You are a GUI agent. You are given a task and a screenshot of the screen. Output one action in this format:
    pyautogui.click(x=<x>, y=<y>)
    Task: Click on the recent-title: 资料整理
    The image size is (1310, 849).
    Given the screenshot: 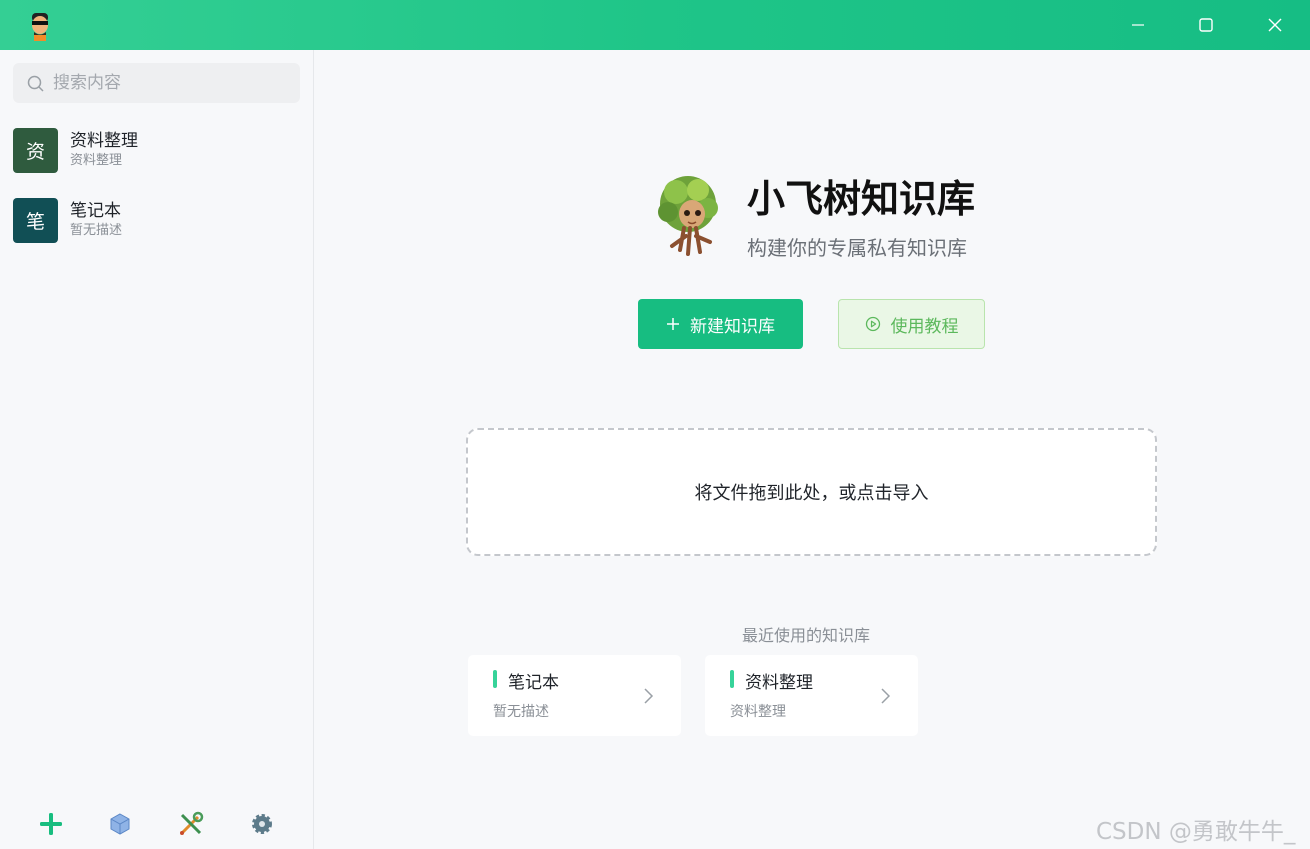 What is the action you would take?
    pyautogui.click(x=779, y=683)
    